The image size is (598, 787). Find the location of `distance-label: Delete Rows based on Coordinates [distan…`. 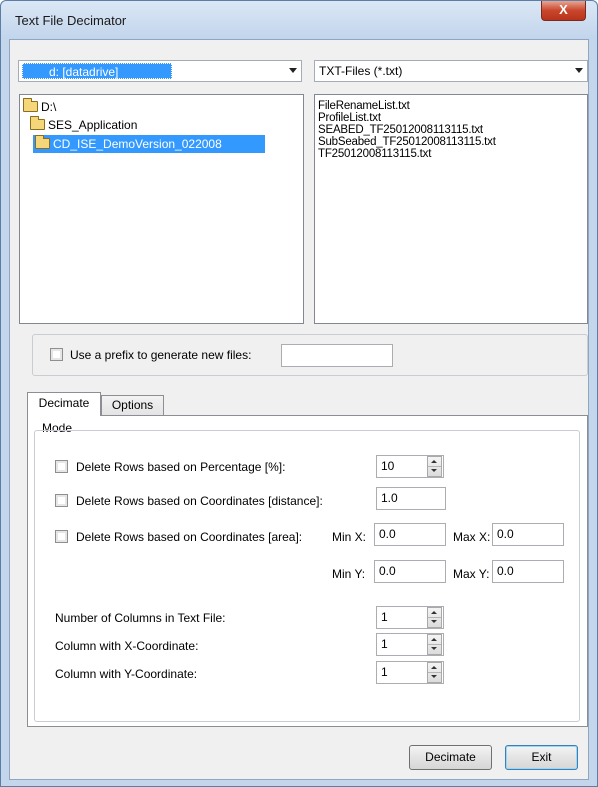

distance-label: Delete Rows based on Coordinates [distan… is located at coordinates (199, 501).